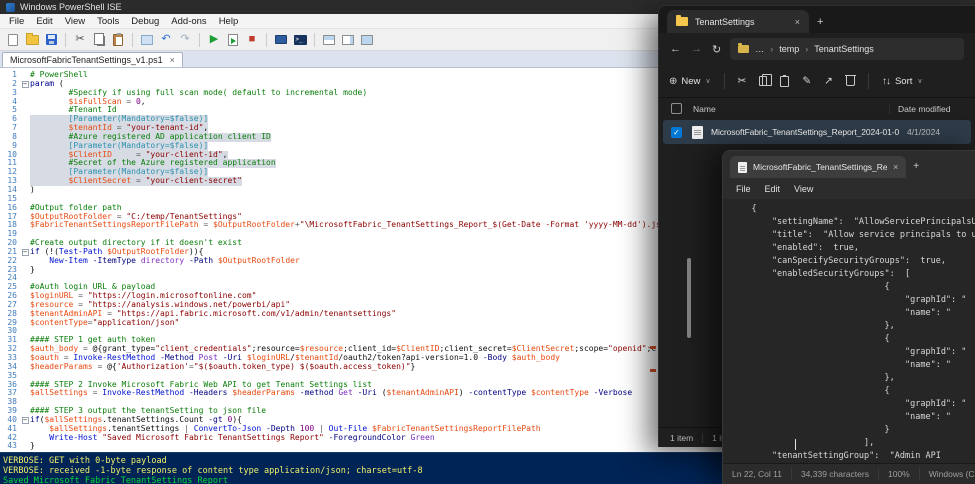  What do you see at coordinates (560, 393) in the screenshot?
I see `code-token: $contentType` at bounding box center [560, 393].